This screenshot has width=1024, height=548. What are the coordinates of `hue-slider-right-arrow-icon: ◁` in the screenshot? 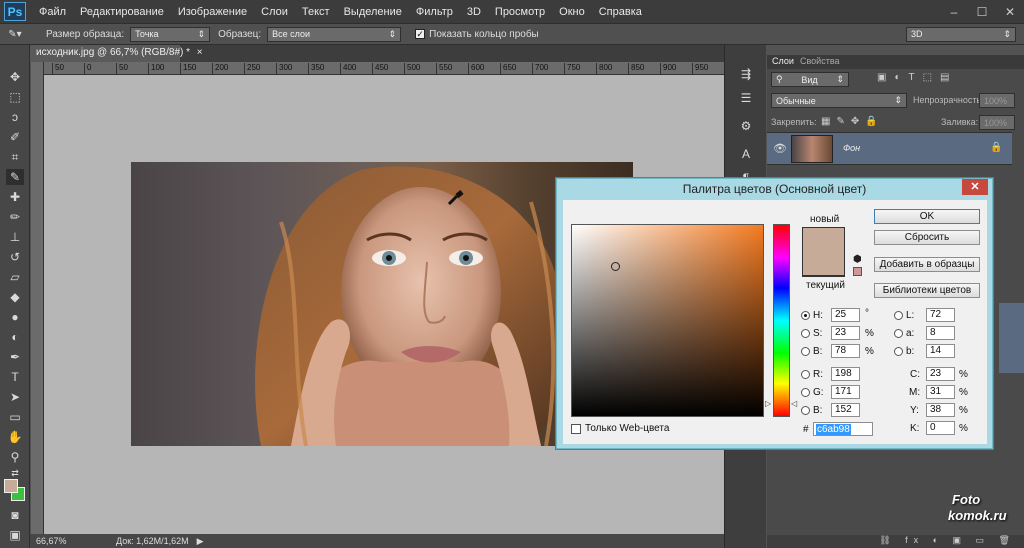 It's located at (794, 403).